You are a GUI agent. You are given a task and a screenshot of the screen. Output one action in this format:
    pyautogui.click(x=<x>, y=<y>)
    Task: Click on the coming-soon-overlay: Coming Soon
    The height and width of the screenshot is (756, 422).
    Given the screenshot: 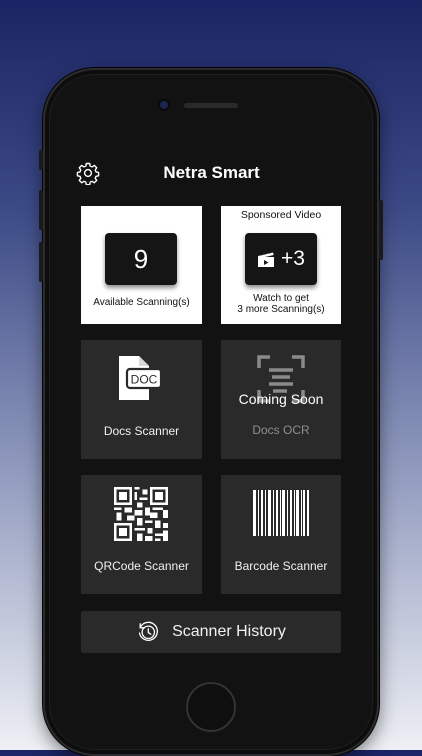 What is the action you would take?
    pyautogui.click(x=281, y=399)
    